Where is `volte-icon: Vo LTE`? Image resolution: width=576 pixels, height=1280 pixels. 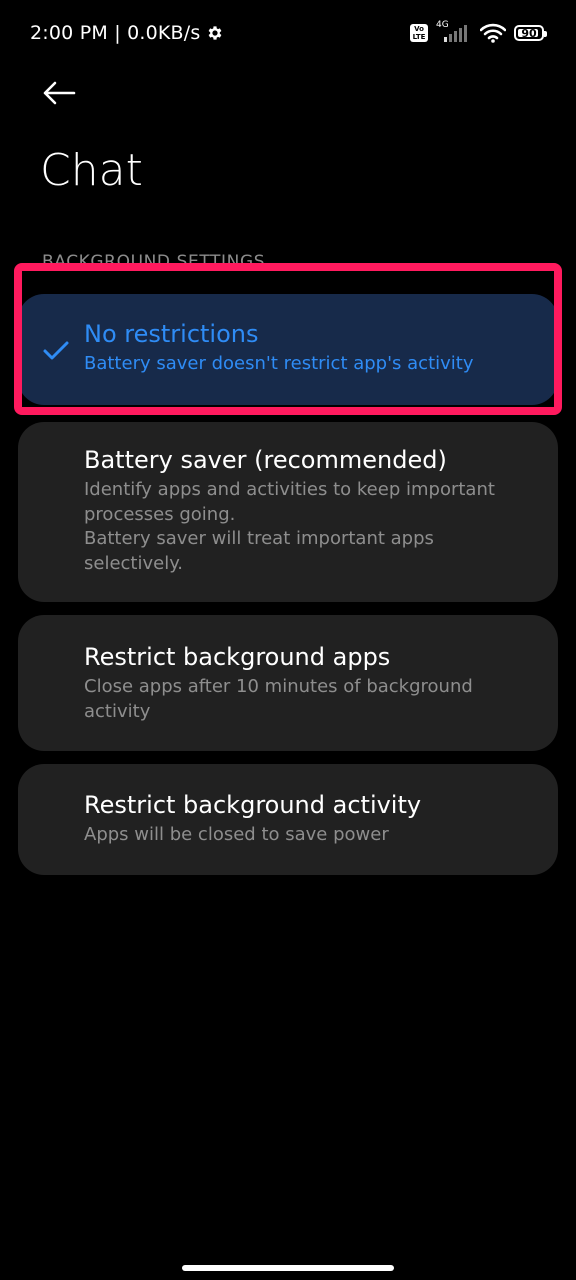
volte-icon: Vo LTE is located at coordinates (419, 33).